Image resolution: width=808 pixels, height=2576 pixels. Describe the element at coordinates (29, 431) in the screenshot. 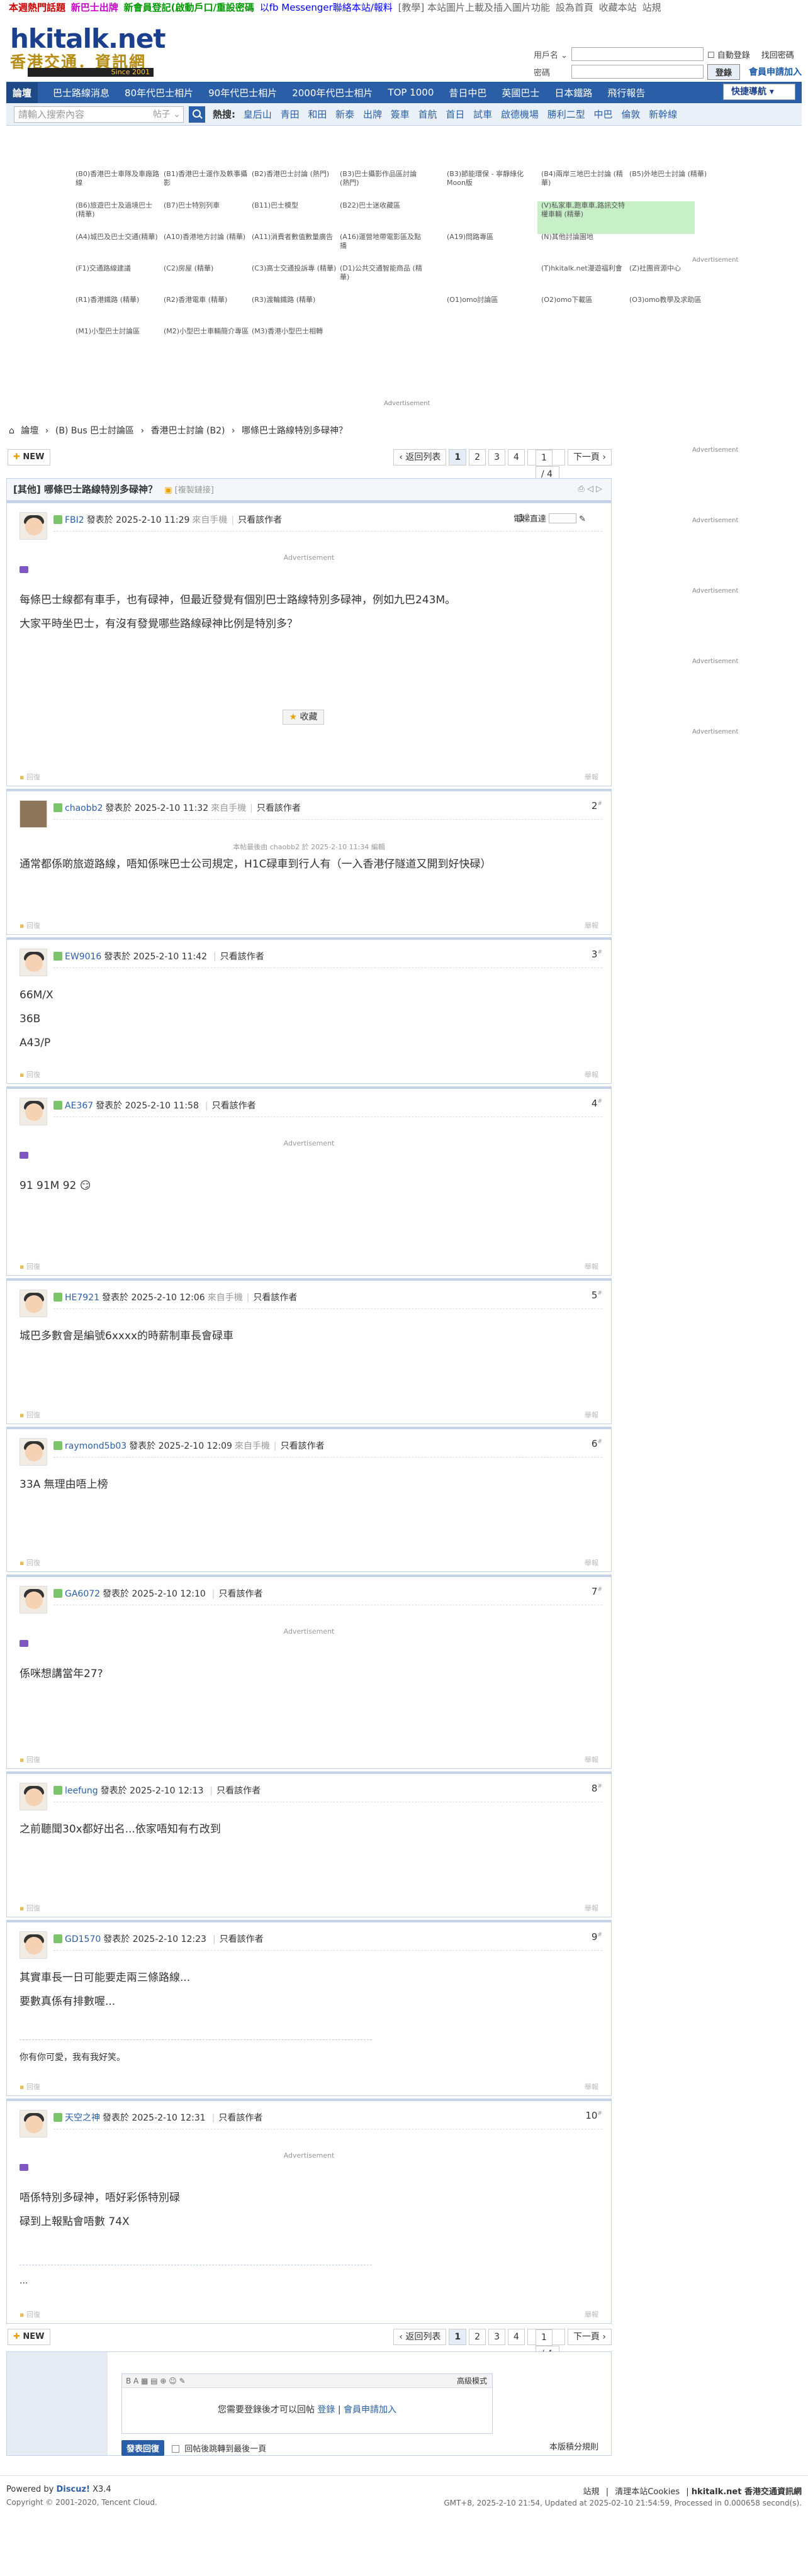

I see `breadcrumb-item: 論壇` at that location.